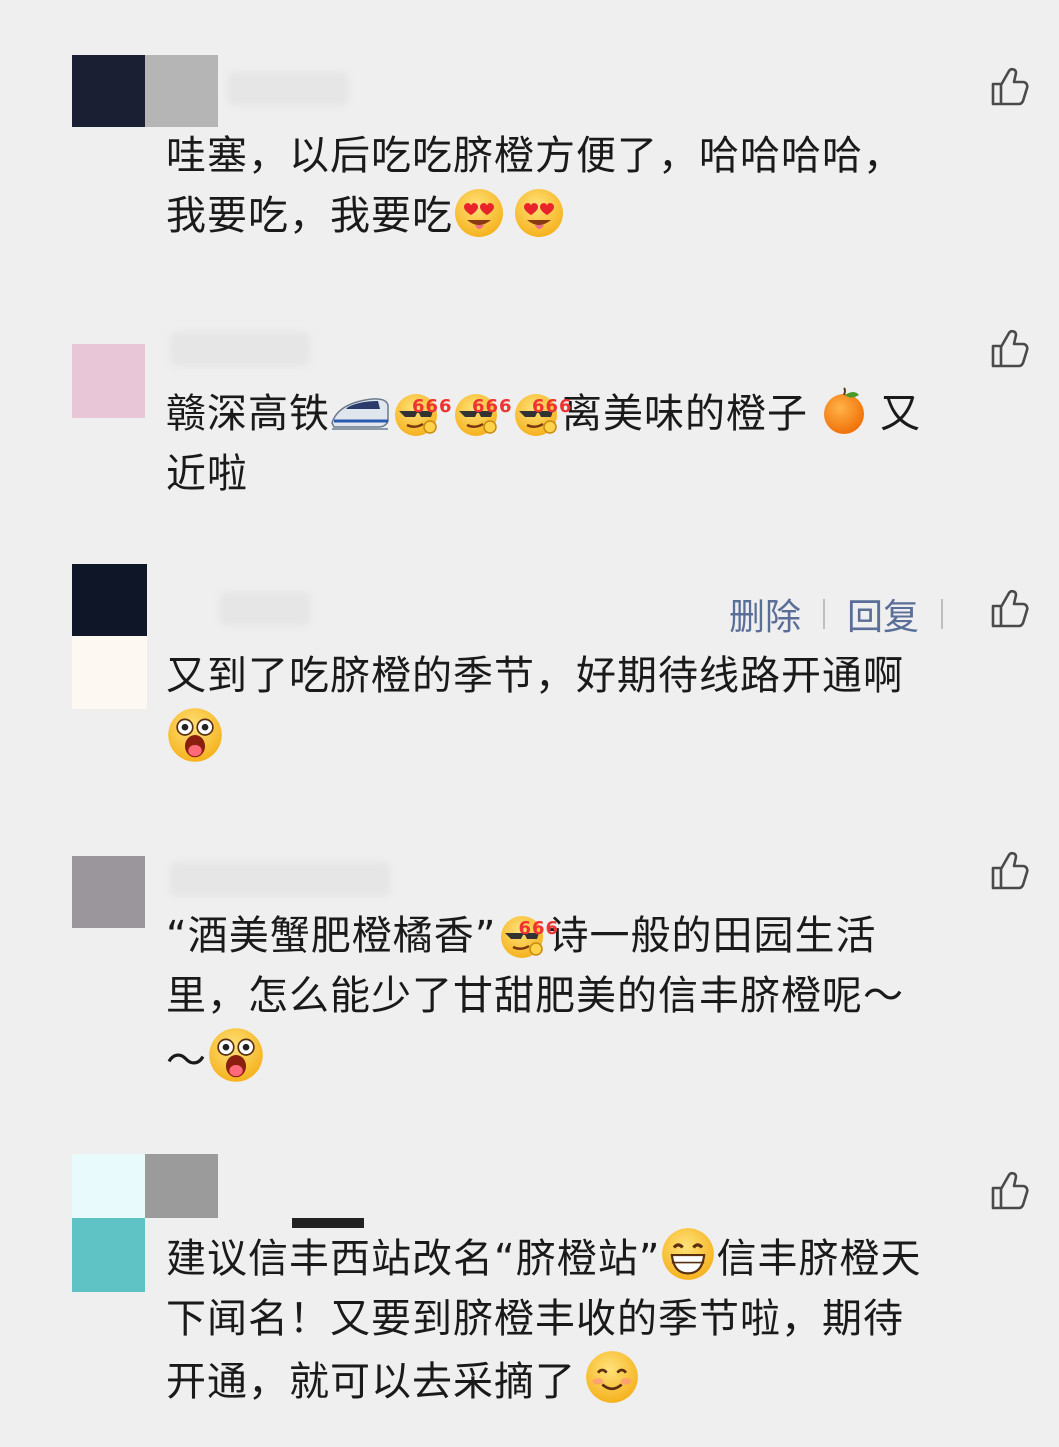 This screenshot has height=1447, width=1059. What do you see at coordinates (592, 444) in the screenshot?
I see `comment-text: 赣深高铁 666 666 666 离美味的橙子又近啦` at bounding box center [592, 444].